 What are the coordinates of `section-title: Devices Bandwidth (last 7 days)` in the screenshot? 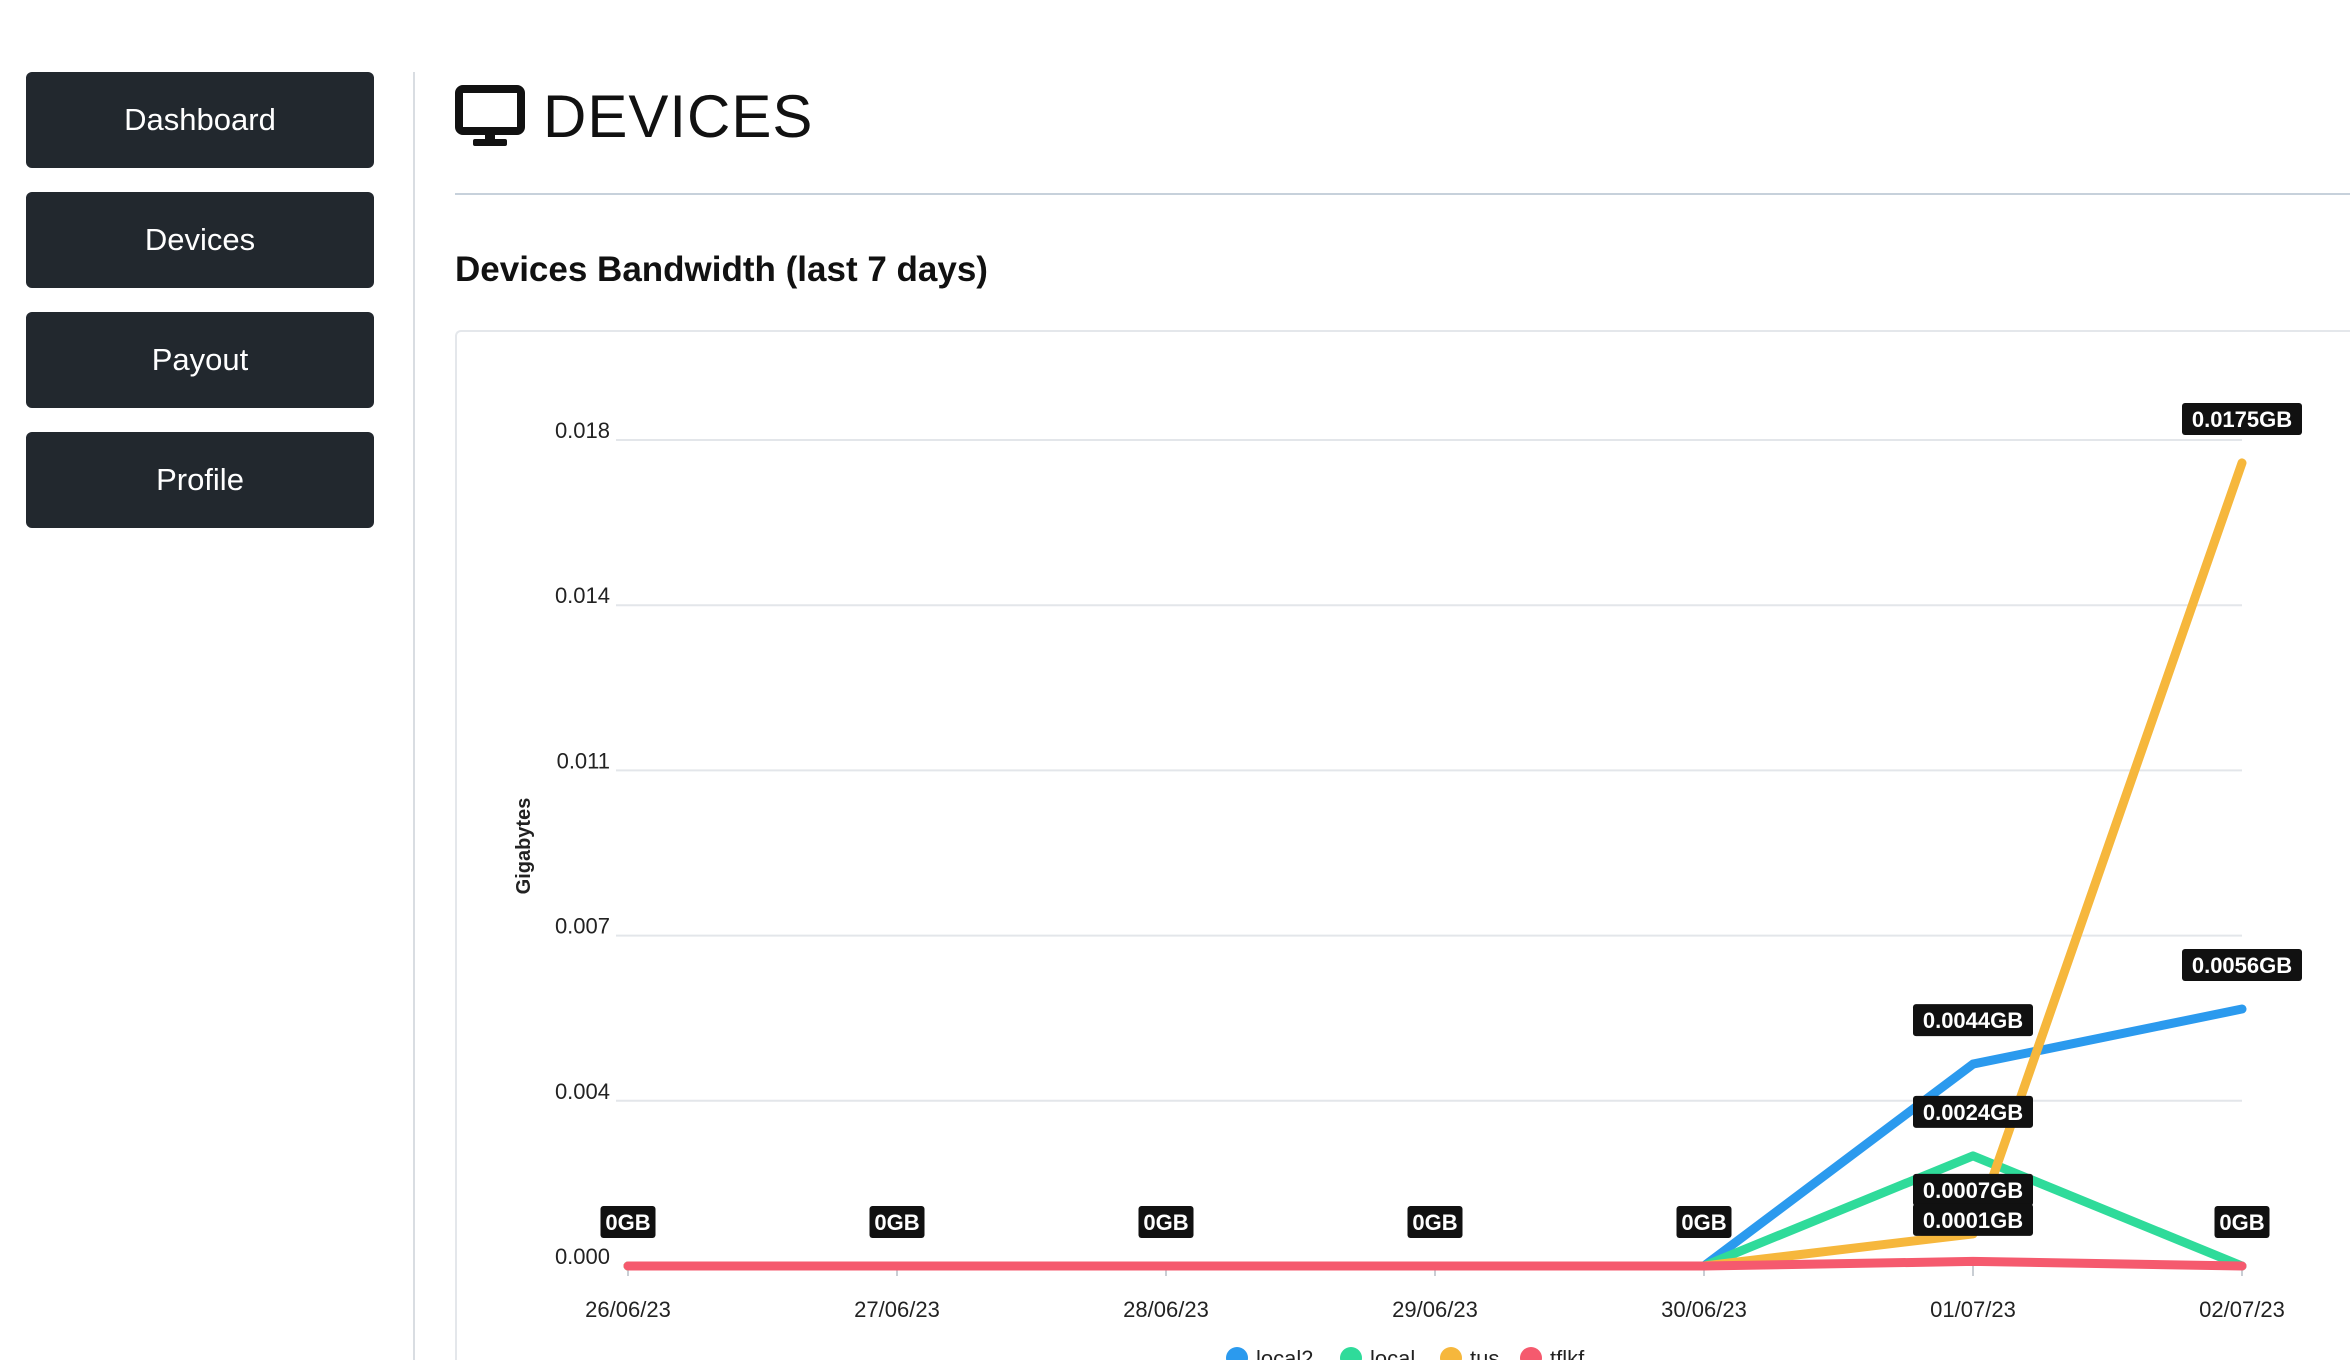 It's located at (721, 269).